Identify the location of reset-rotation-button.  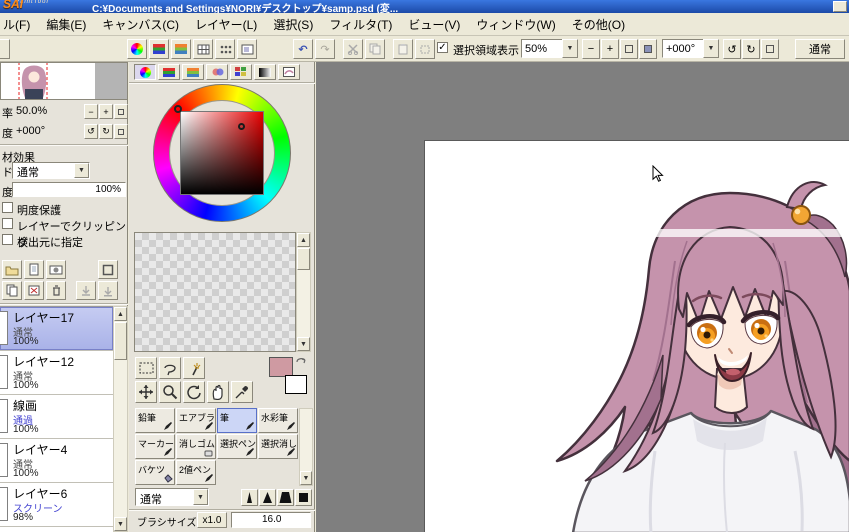
(770, 49).